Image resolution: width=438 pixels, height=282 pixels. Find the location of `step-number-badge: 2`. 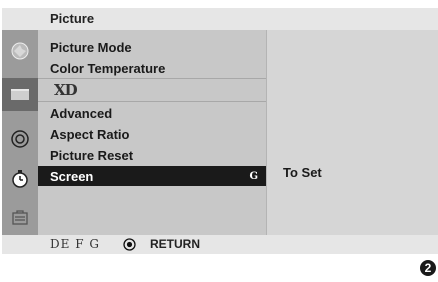

step-number-badge: 2 is located at coordinates (428, 268).